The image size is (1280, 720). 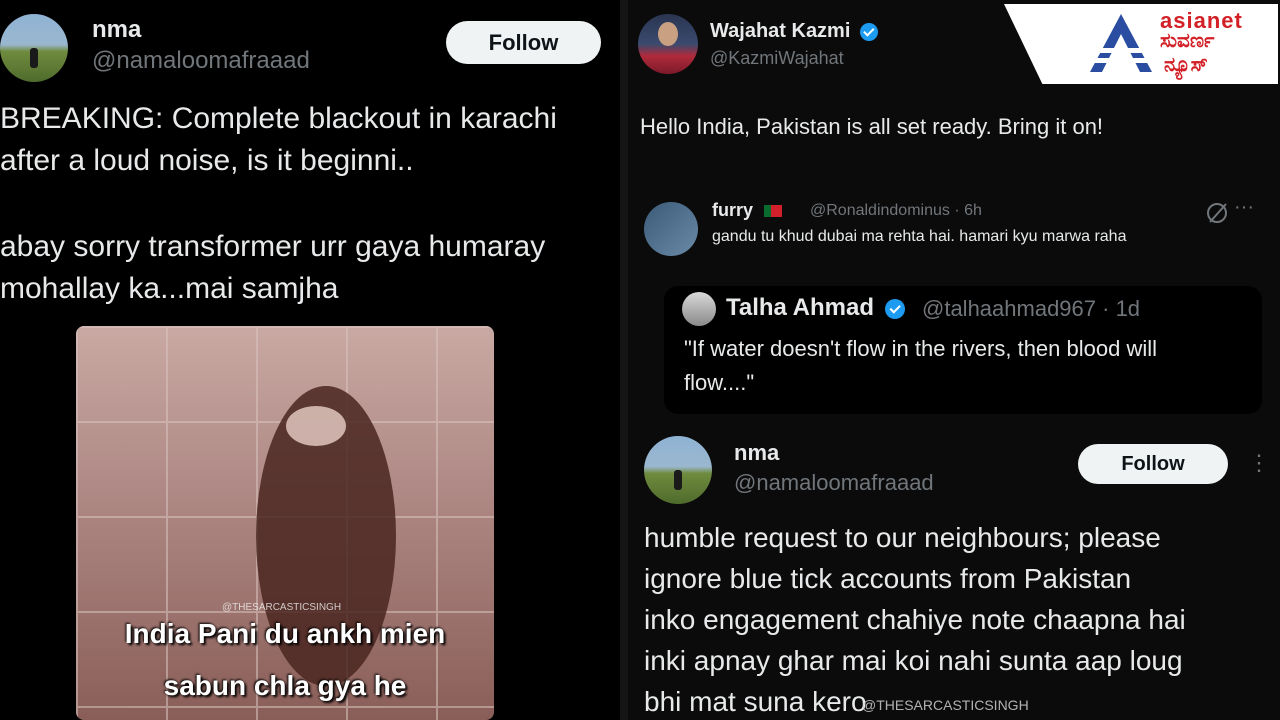 I want to click on watermark: @THESARCASTICSINGH, so click(x=945, y=705).